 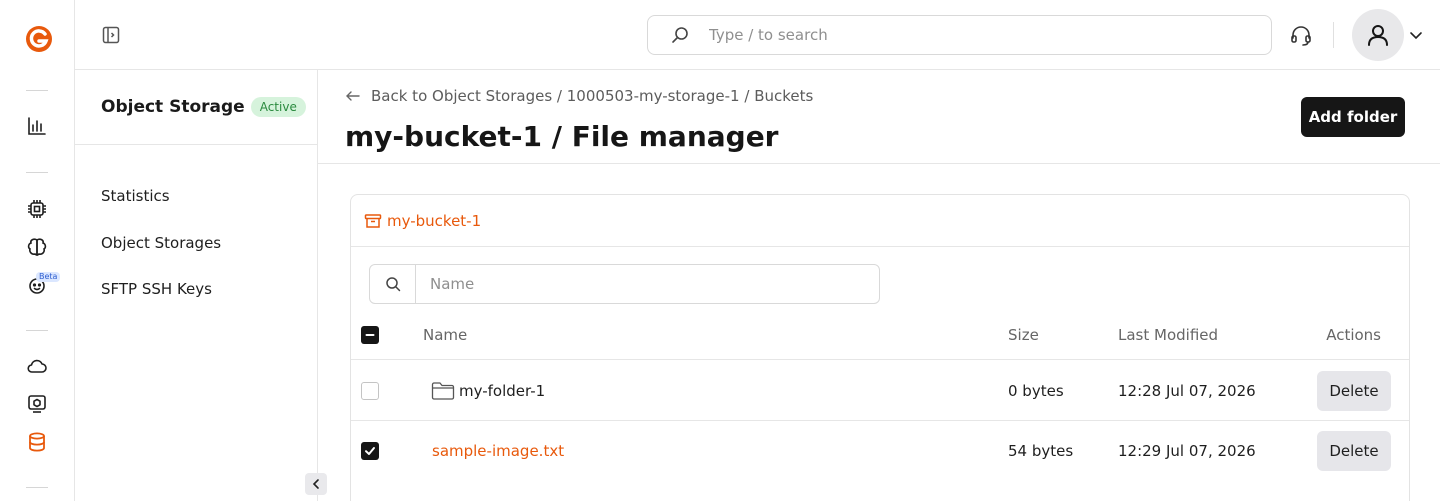 What do you see at coordinates (37, 442) in the screenshot?
I see `database-icon` at bounding box center [37, 442].